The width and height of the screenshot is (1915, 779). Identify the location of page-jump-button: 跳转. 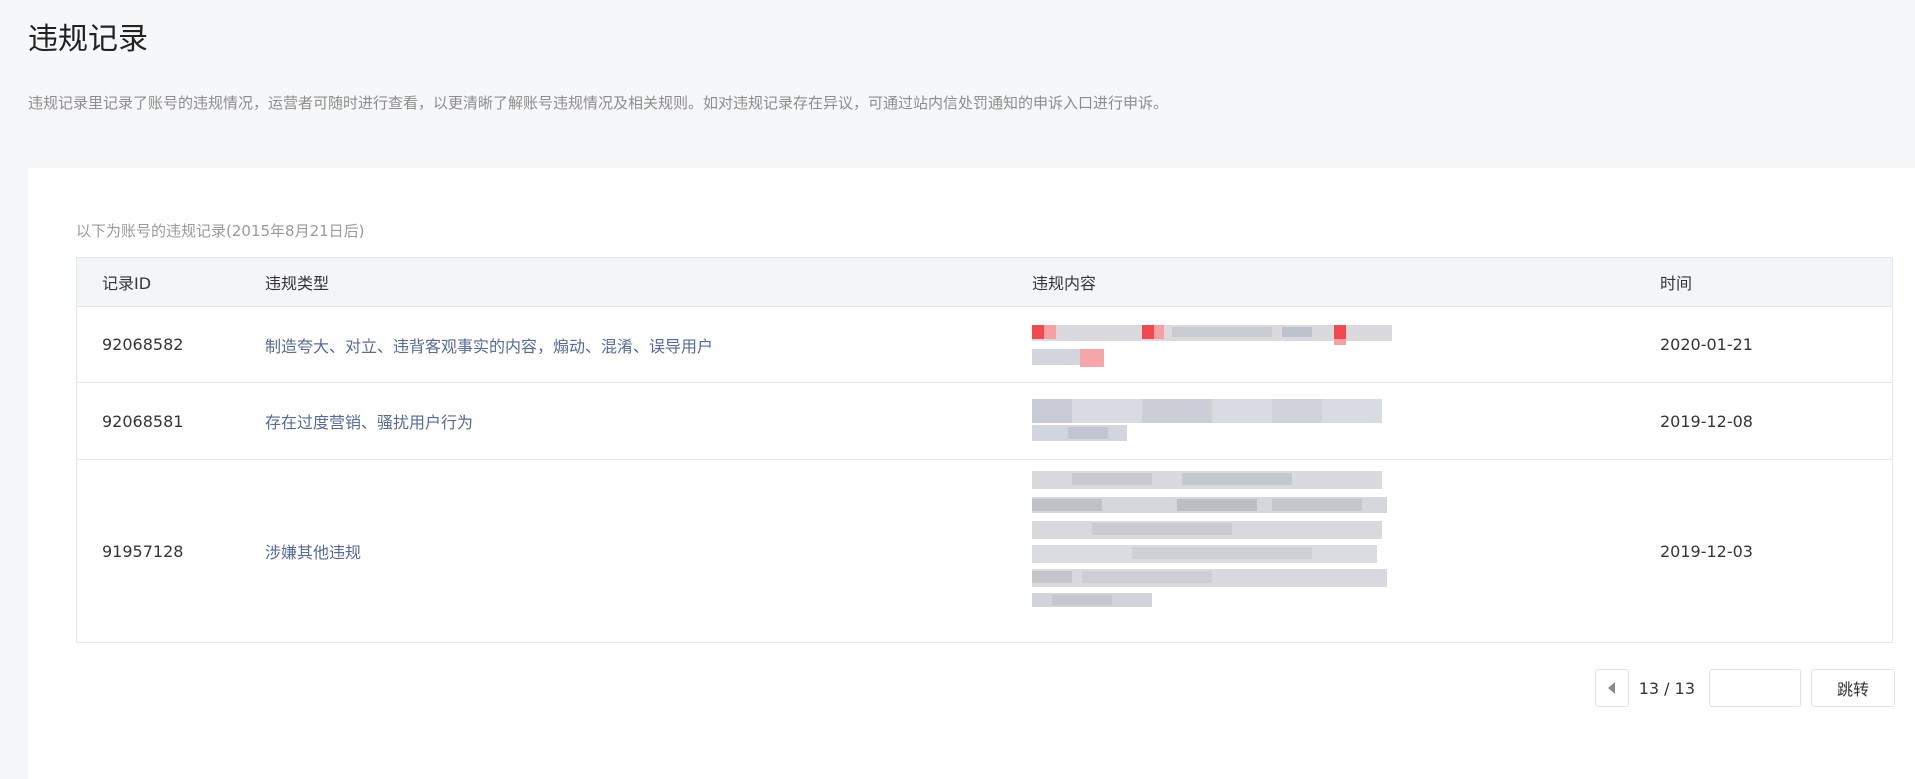
(1853, 688).